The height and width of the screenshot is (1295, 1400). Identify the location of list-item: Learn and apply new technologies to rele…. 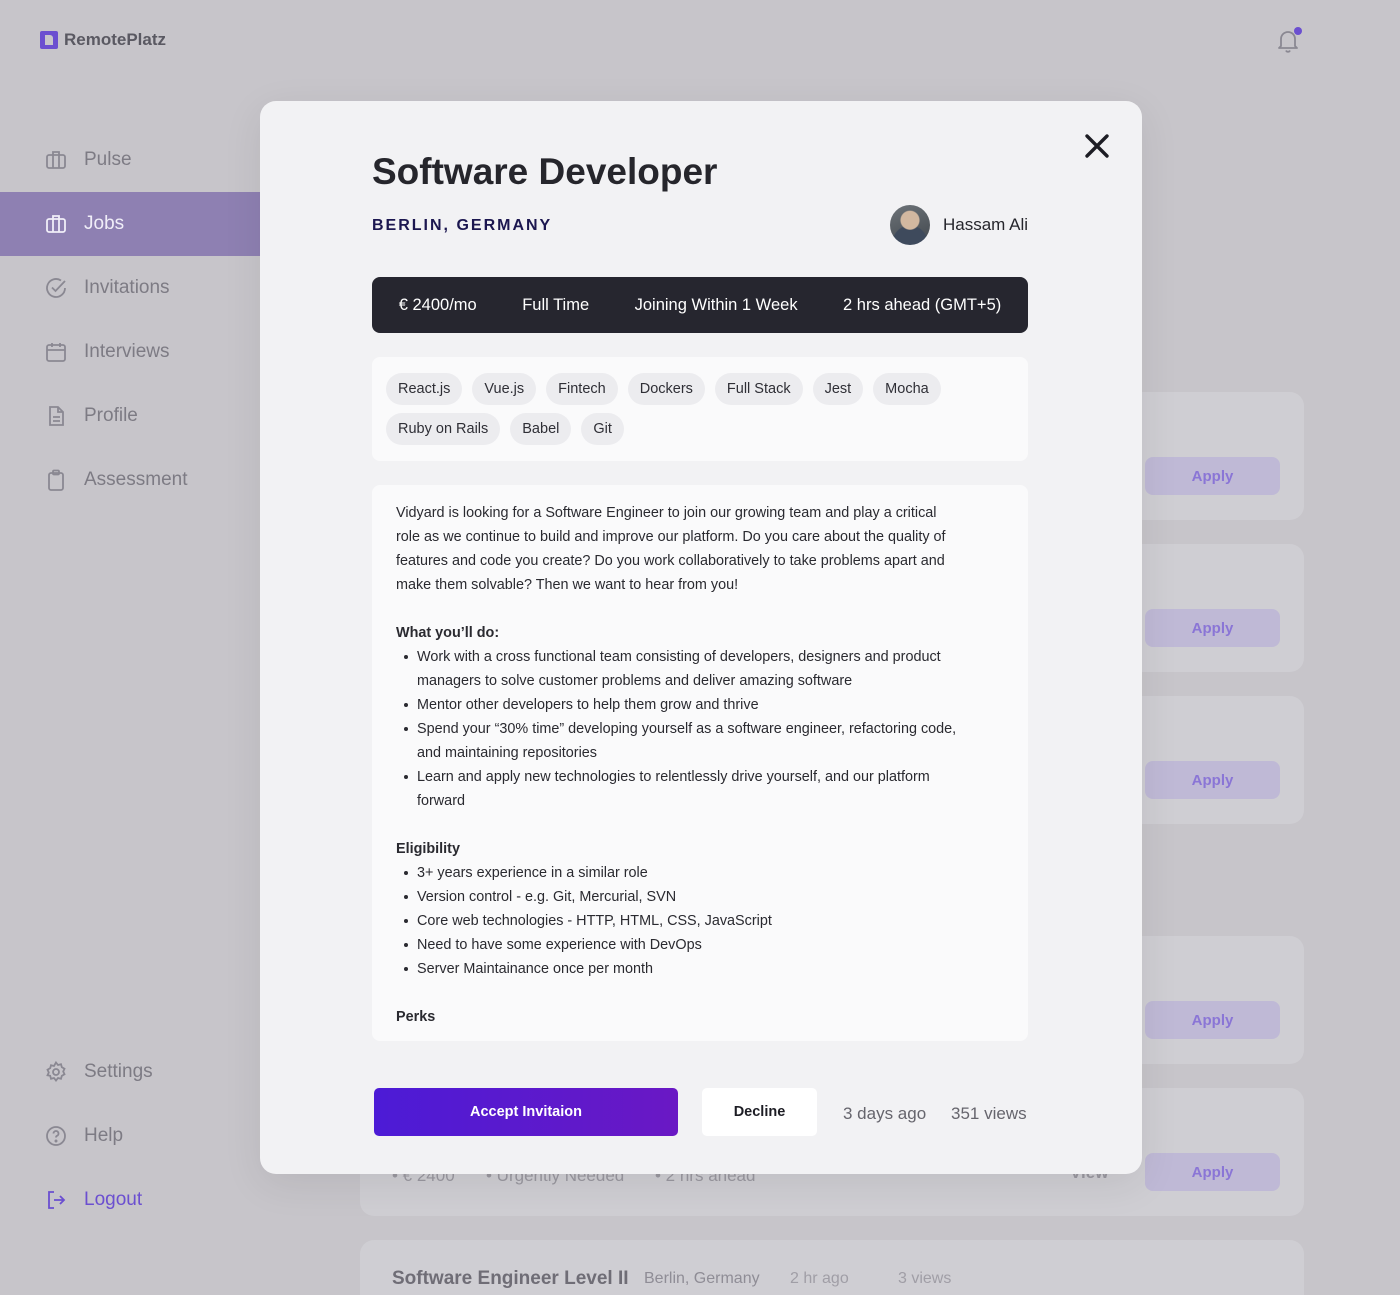
(681, 789).